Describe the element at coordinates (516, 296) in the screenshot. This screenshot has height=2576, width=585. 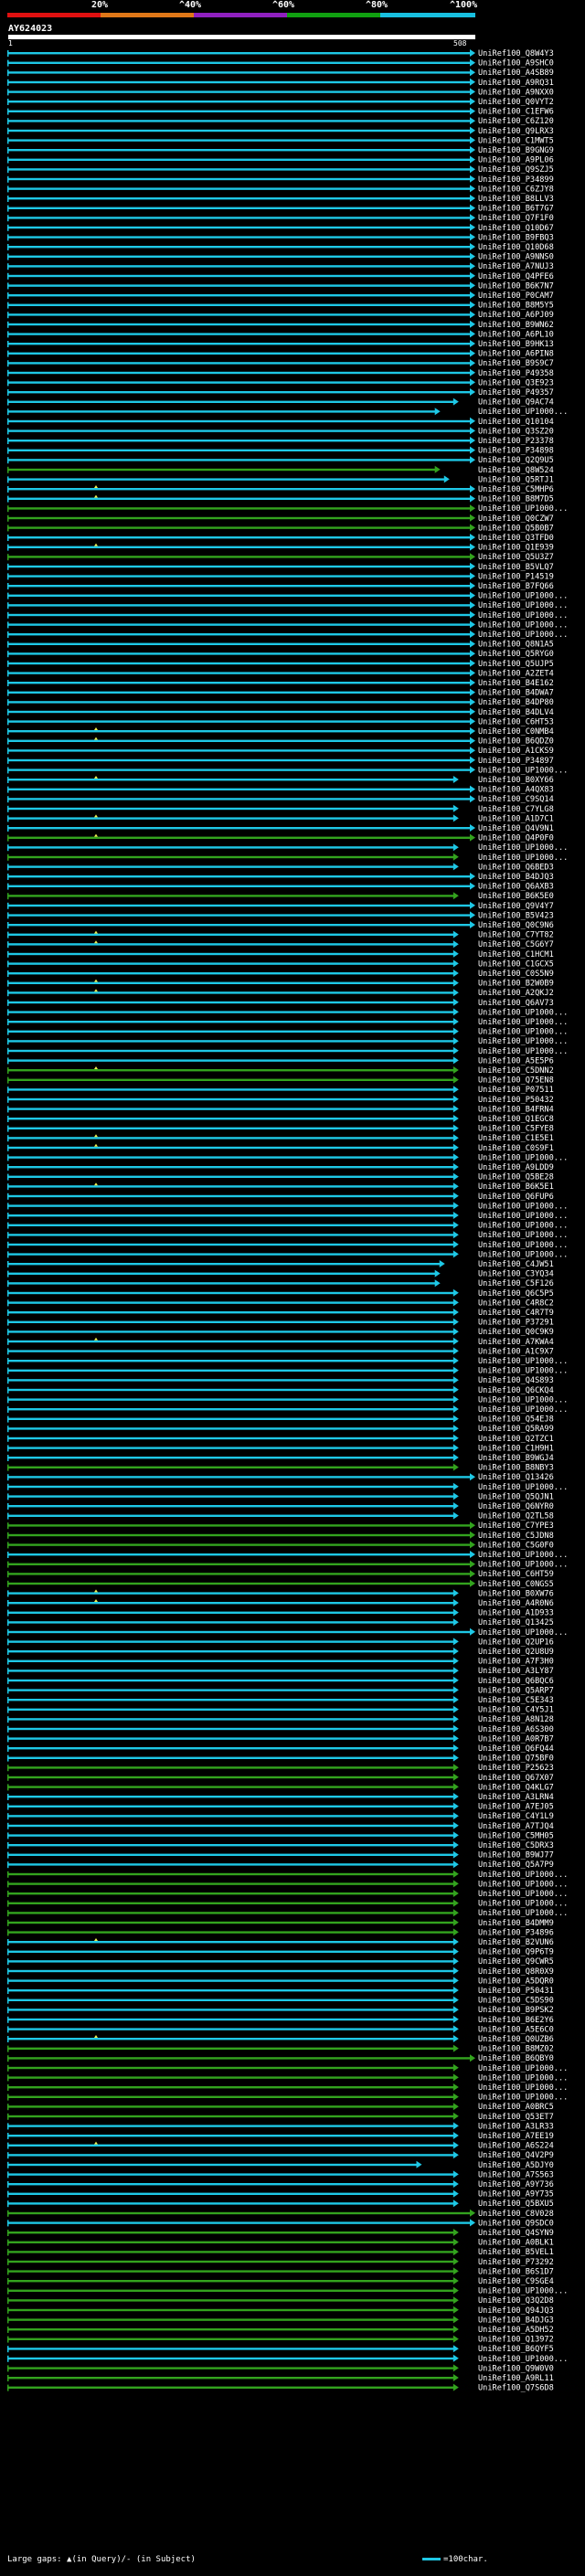
I see `hit-label: UniRef100_P0CAM7` at that location.